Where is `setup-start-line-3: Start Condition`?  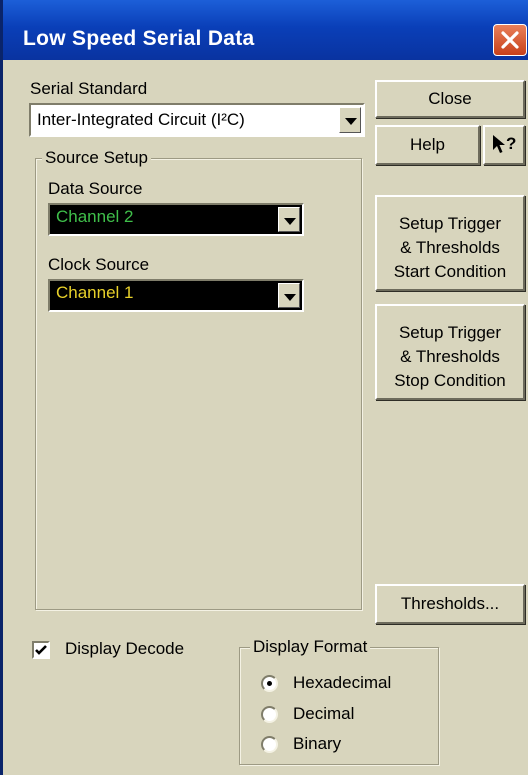 setup-start-line-3: Start Condition is located at coordinates (450, 271).